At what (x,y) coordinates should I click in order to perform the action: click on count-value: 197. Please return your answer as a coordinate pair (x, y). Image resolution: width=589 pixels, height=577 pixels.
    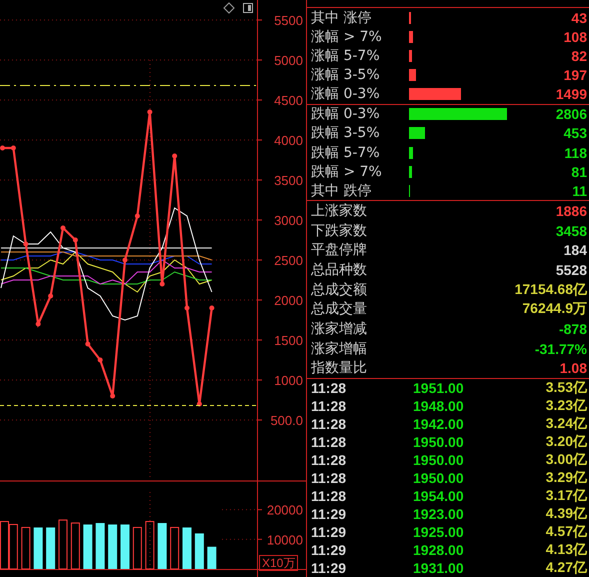
    Looking at the image, I should click on (575, 74).